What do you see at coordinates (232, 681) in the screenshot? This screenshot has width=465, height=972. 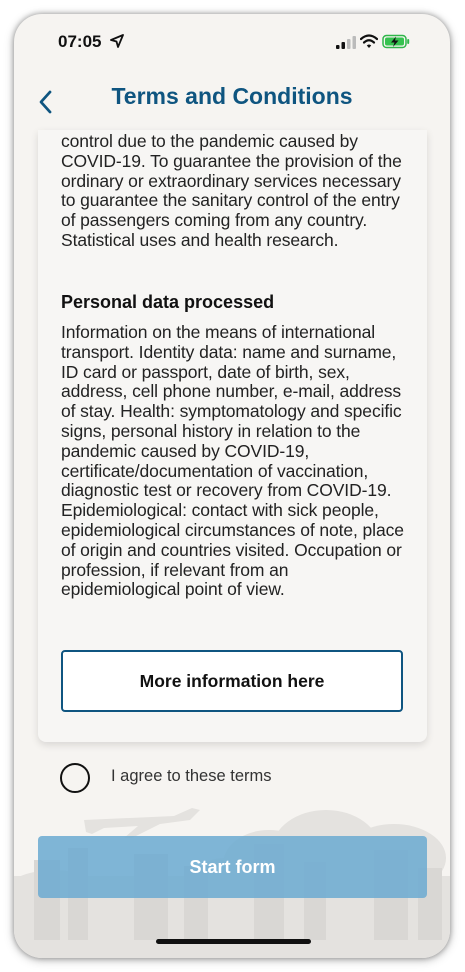 I see `more-information-button: More information here` at bounding box center [232, 681].